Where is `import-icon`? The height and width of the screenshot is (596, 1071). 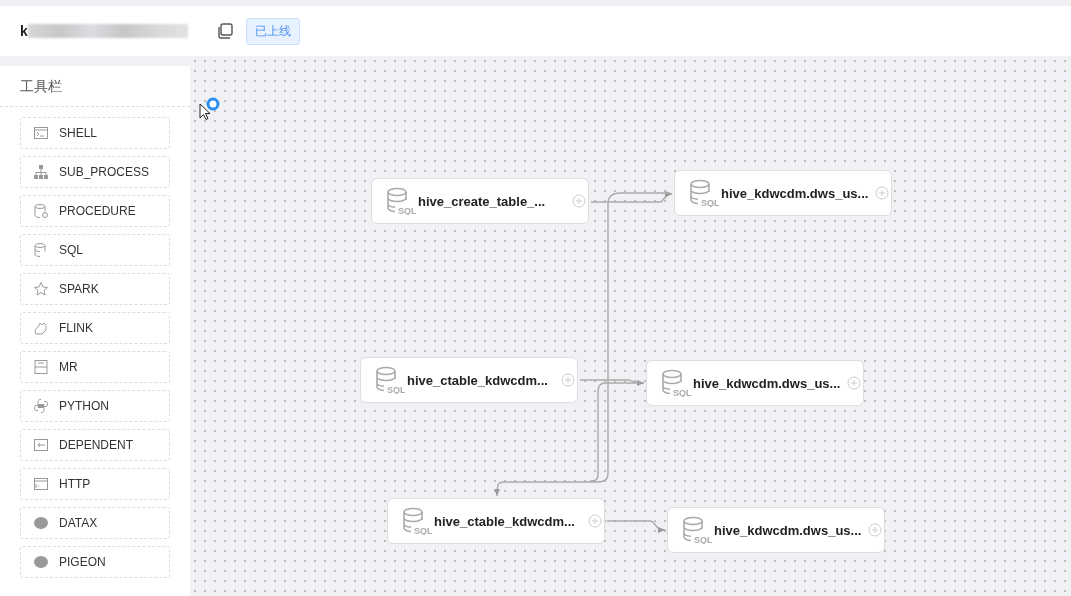
import-icon is located at coordinates (41, 445).